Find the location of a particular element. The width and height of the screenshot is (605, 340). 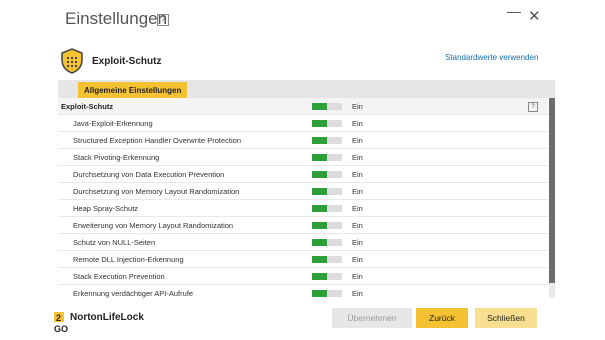

setting-label: Remote DLL Injection-Erkennung is located at coordinates (128, 259).